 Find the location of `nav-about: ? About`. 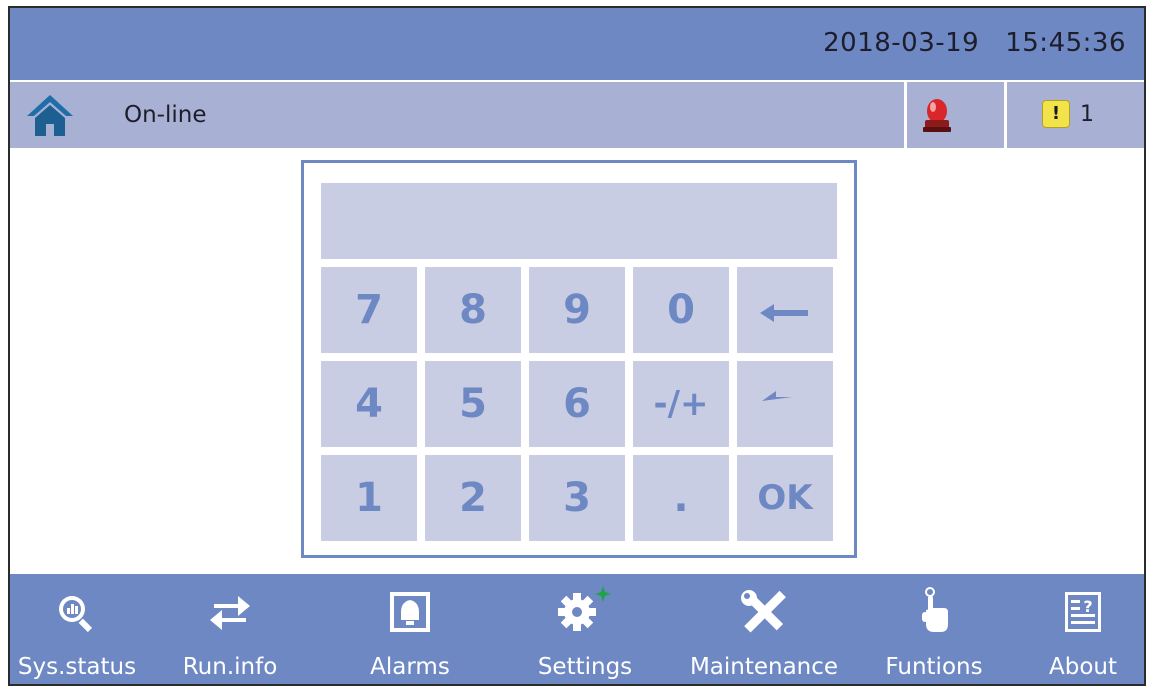

nav-about: ? About is located at coordinates (1083, 629).